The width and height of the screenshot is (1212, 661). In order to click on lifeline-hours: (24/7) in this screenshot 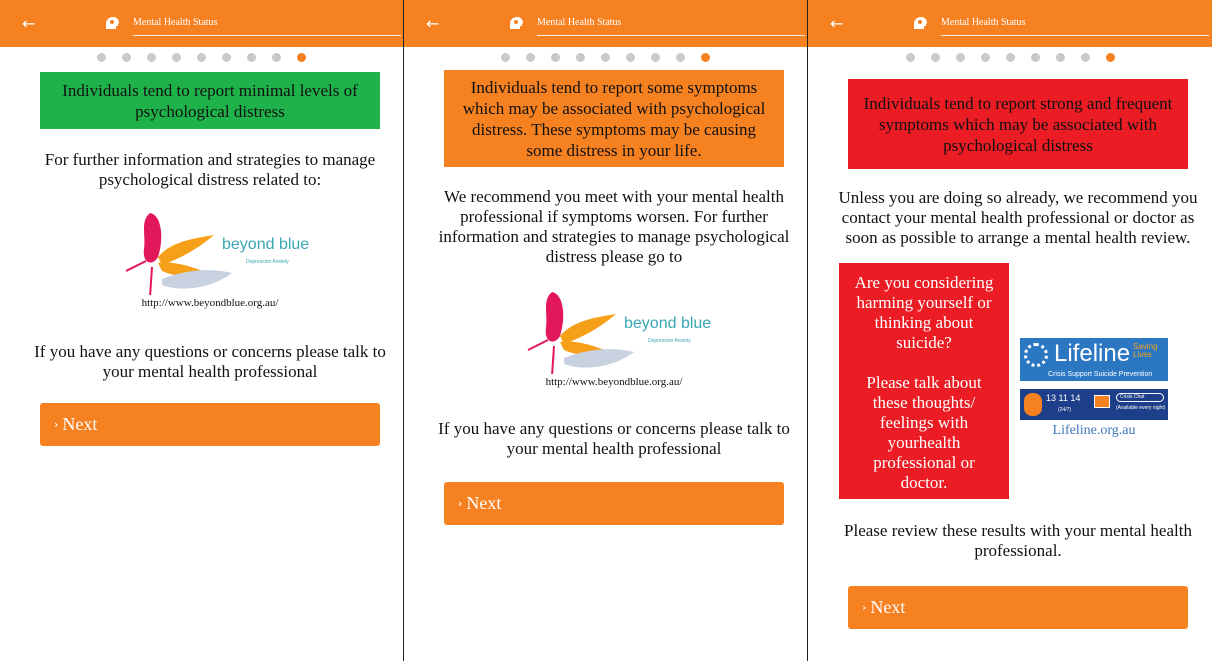, I will do `click(1065, 410)`.